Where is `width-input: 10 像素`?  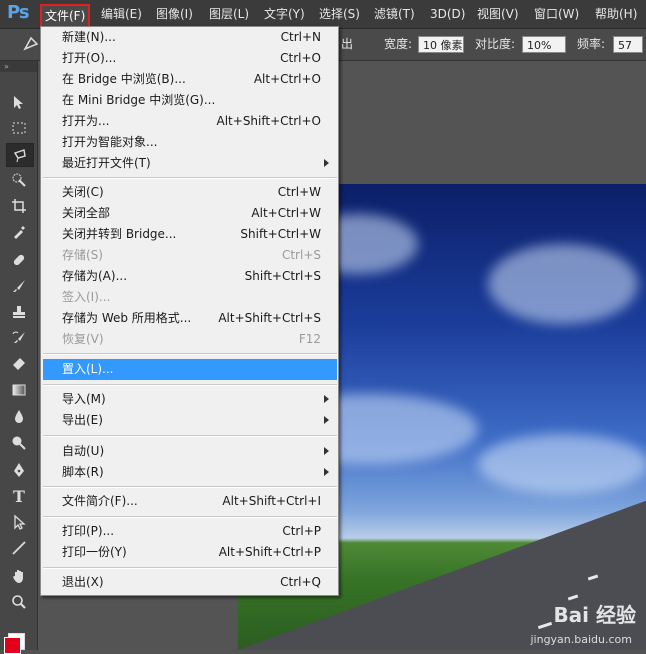
width-input: 10 像素 is located at coordinates (441, 44).